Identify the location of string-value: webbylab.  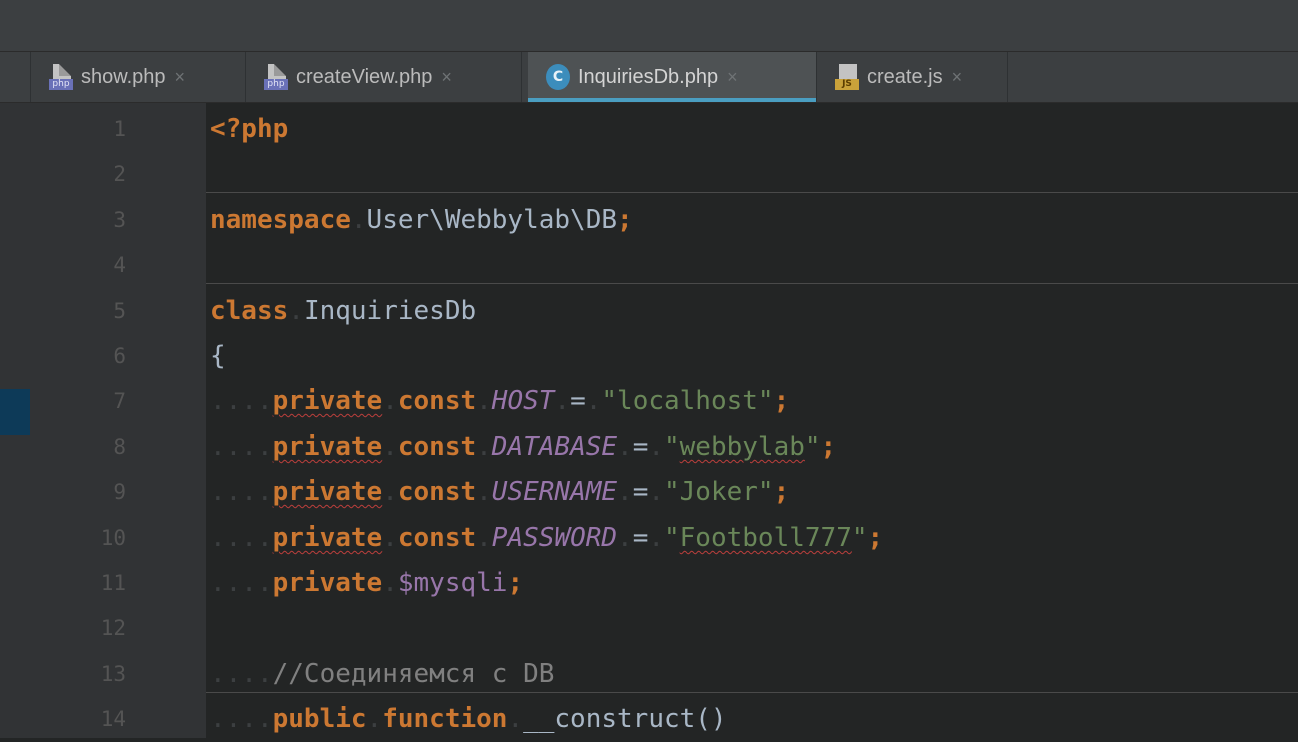
(742, 447).